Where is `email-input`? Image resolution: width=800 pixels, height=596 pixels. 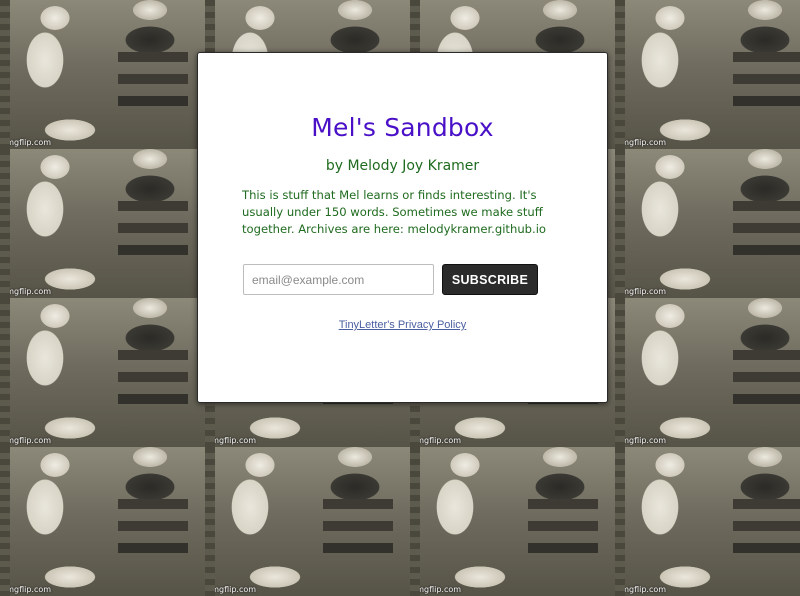 email-input is located at coordinates (338, 279).